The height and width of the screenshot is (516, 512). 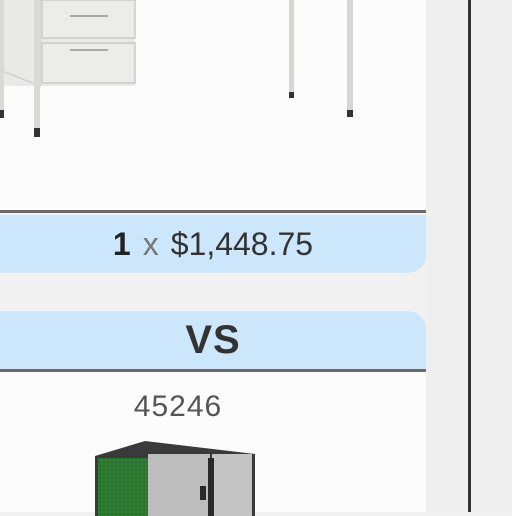 I want to click on vs-label: VS, so click(x=213, y=339).